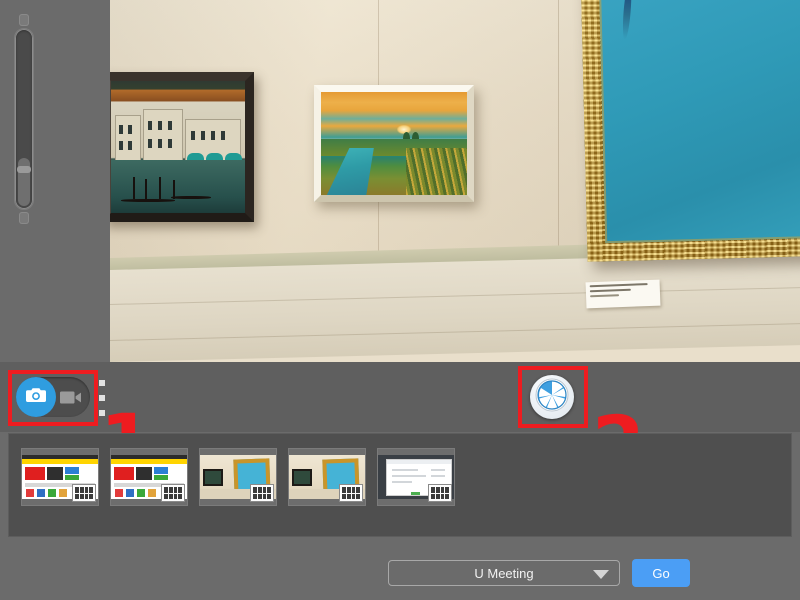 This screenshot has width=800, height=600. What do you see at coordinates (623, 294) in the screenshot?
I see `museum-placard` at bounding box center [623, 294].